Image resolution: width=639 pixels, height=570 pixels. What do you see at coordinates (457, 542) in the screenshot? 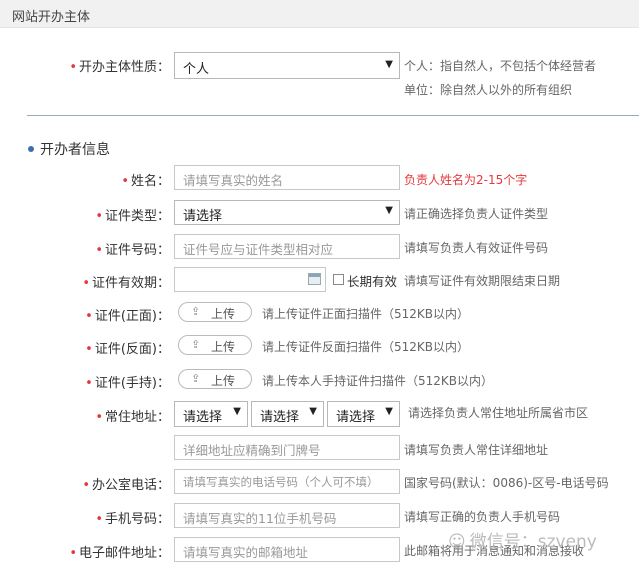
I see `wechat-icon: ☺` at bounding box center [457, 542].